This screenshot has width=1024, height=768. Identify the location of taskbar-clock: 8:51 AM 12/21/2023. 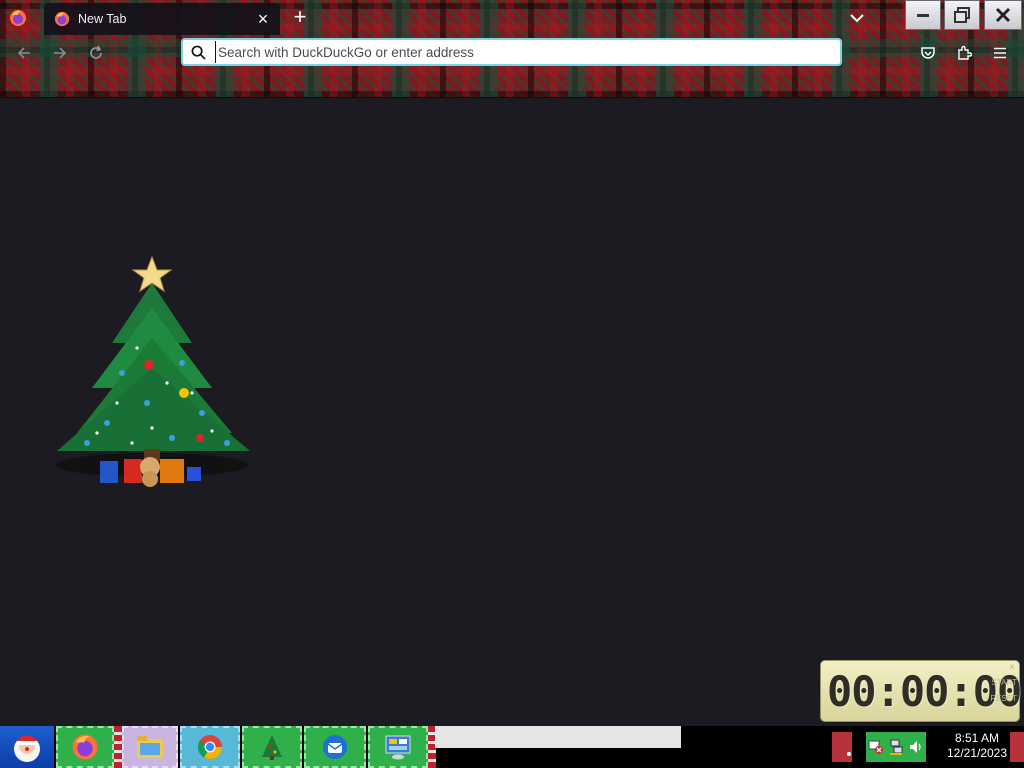
(977, 746).